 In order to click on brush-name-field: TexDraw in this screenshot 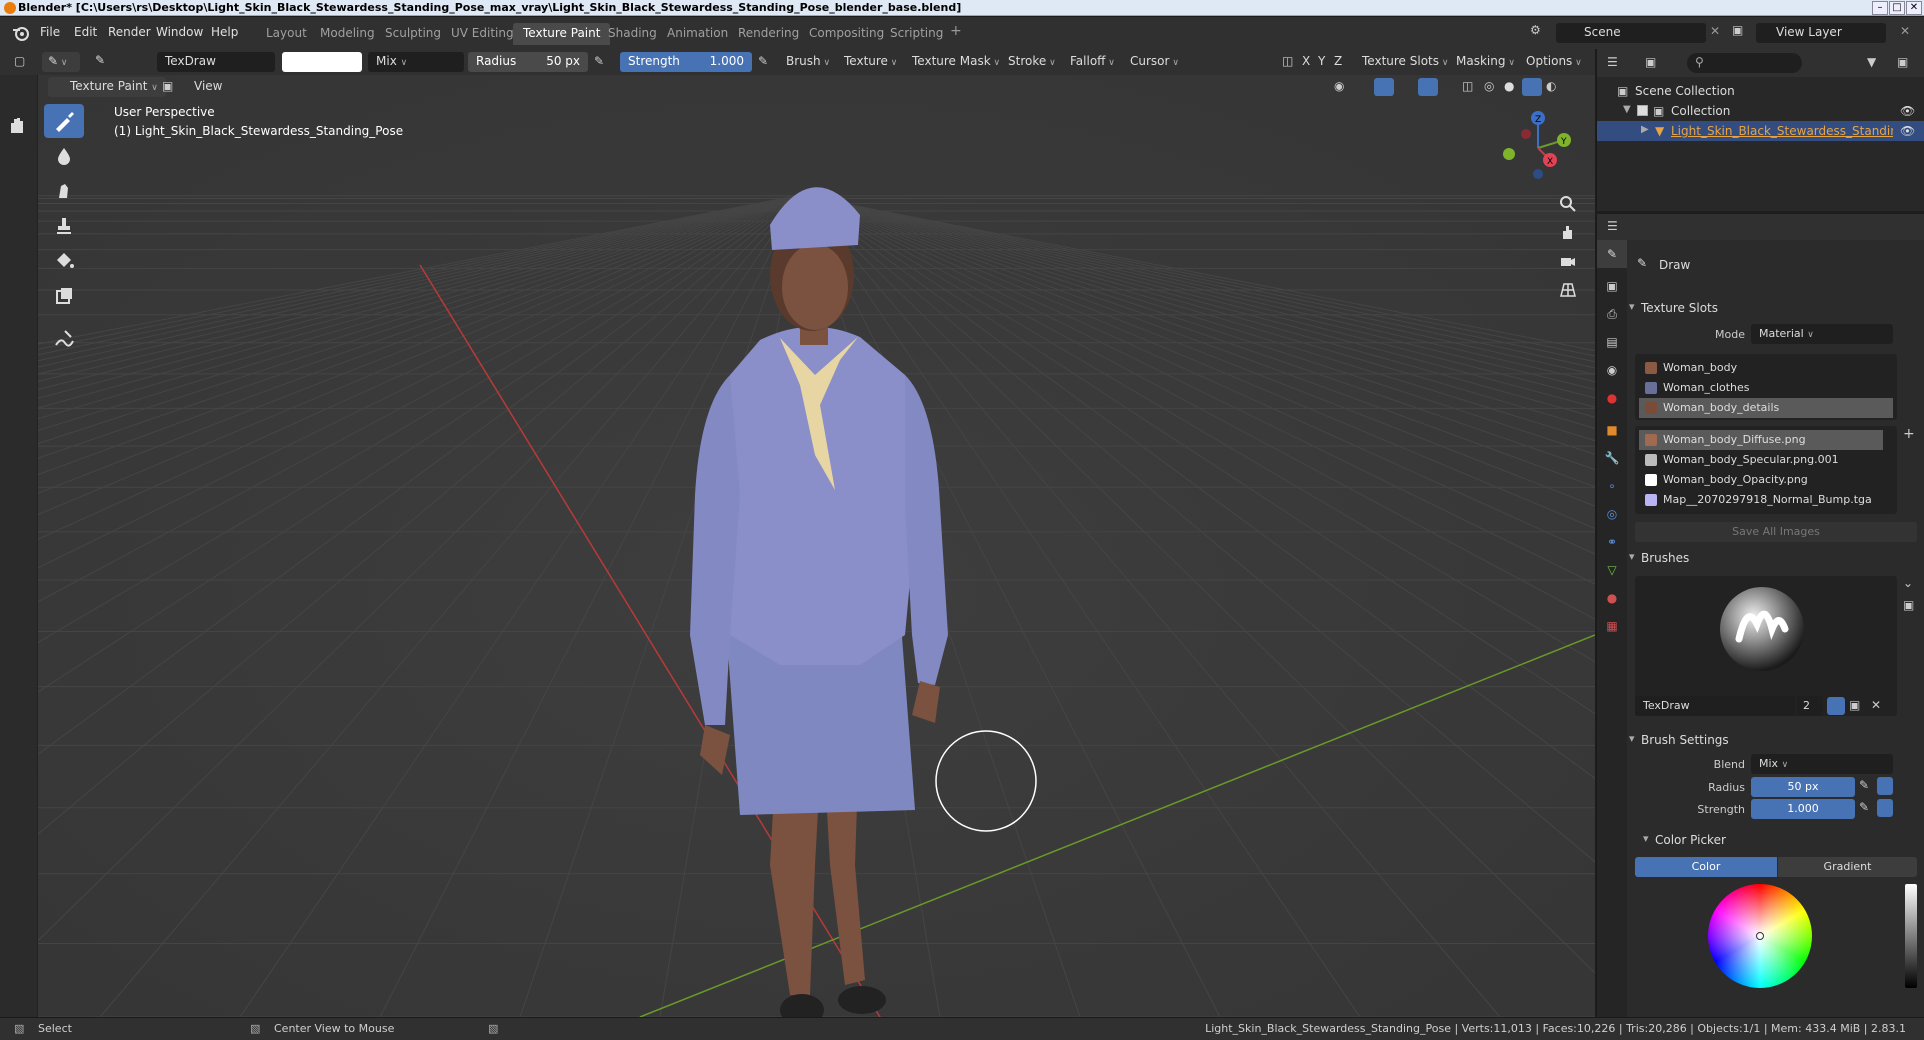, I will do `click(216, 62)`.